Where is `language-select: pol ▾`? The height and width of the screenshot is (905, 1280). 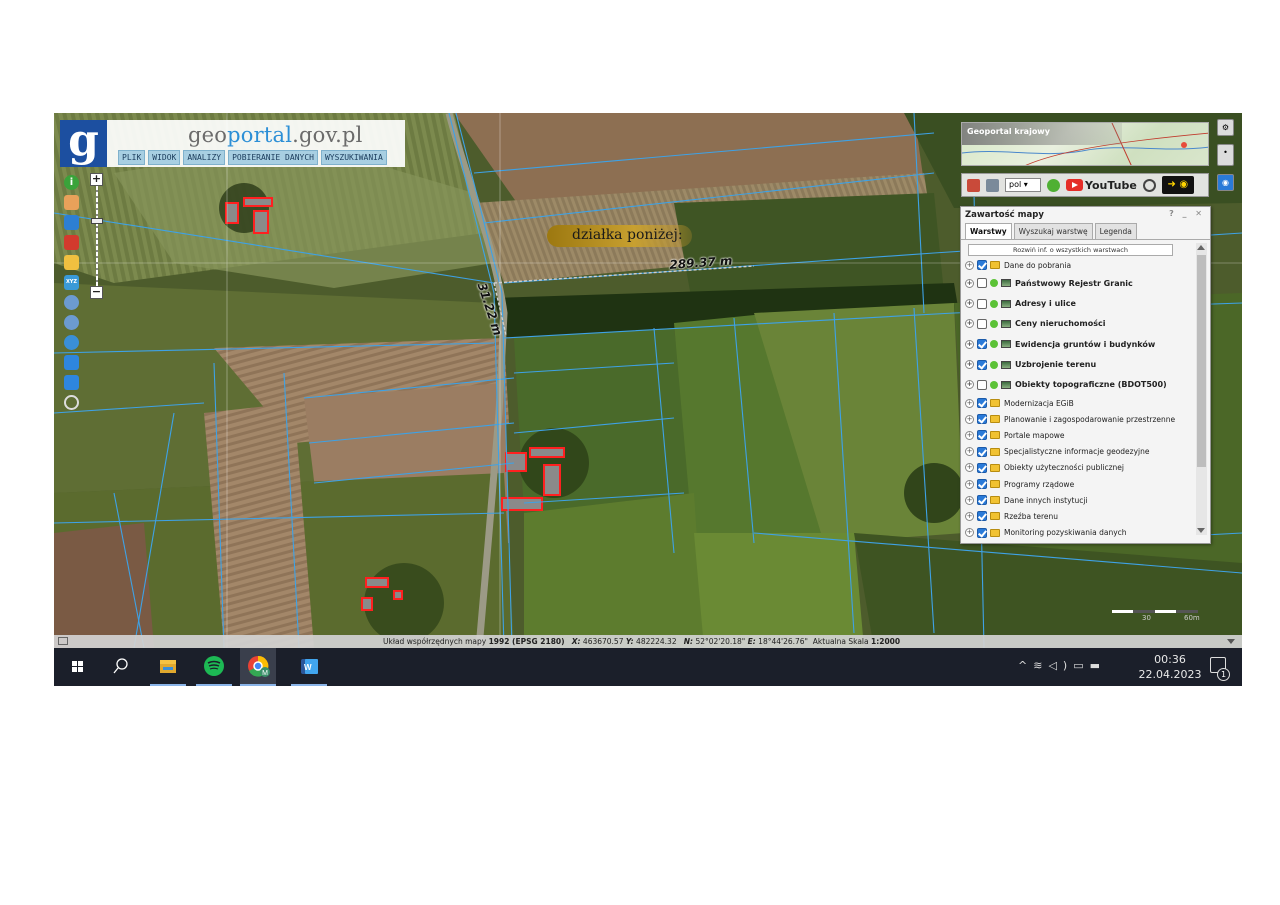 language-select: pol ▾ is located at coordinates (1023, 185).